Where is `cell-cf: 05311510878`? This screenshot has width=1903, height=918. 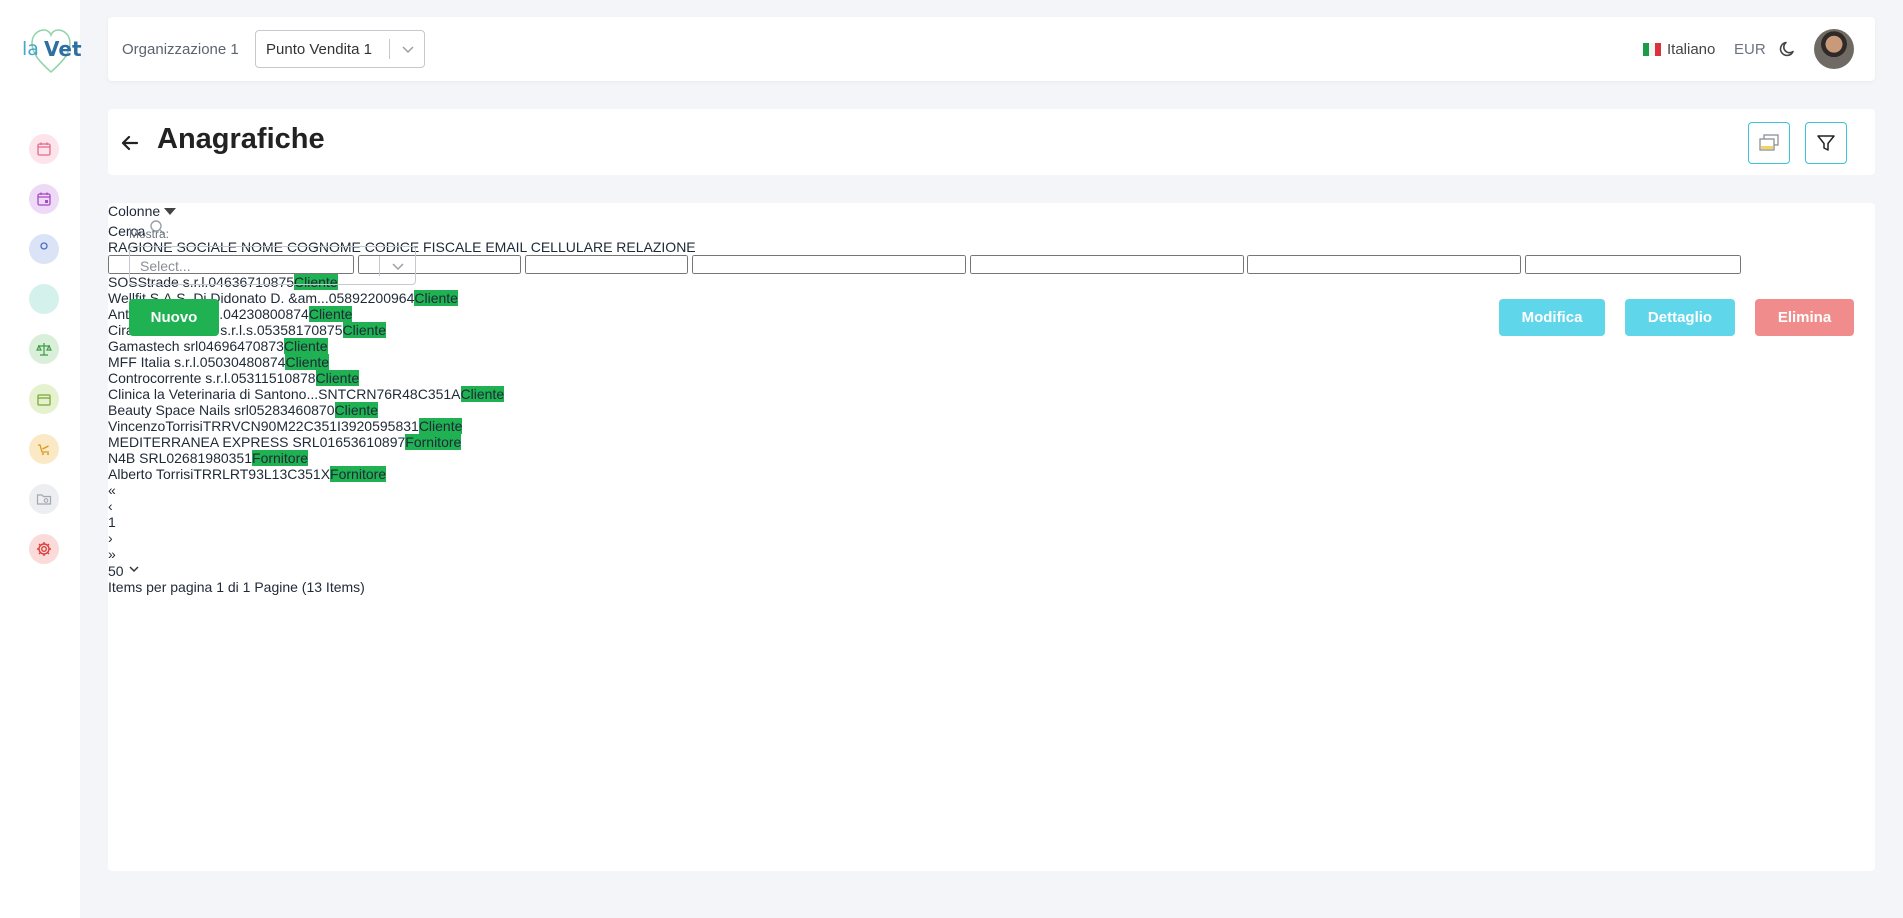 cell-cf: 05311510878 is located at coordinates (273, 378).